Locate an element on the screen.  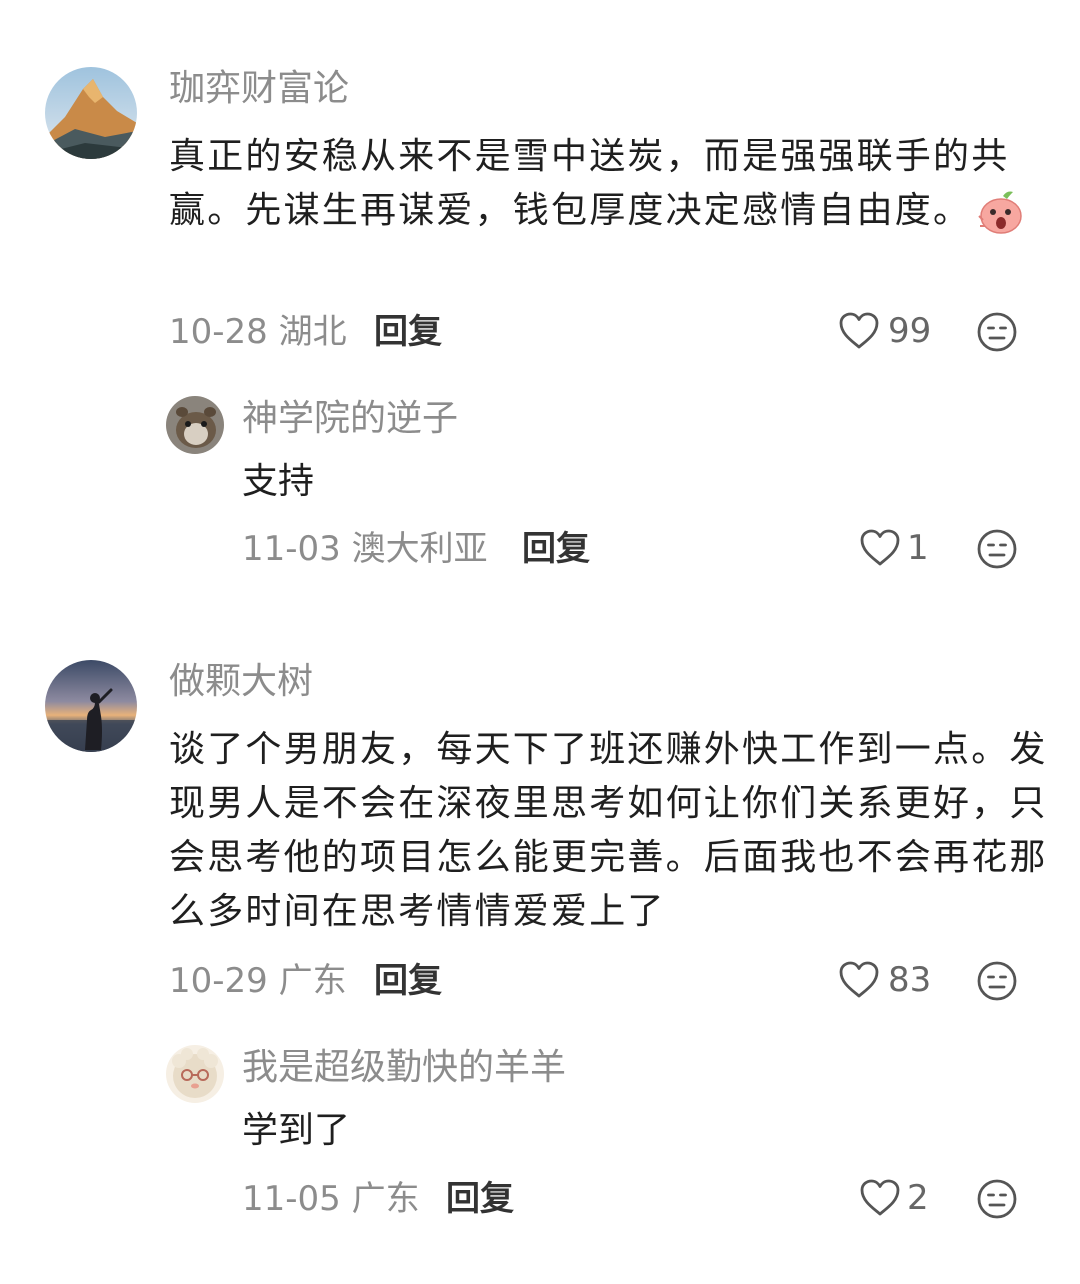
comment-meta: 10-28 湖北 is located at coordinates (258, 332).